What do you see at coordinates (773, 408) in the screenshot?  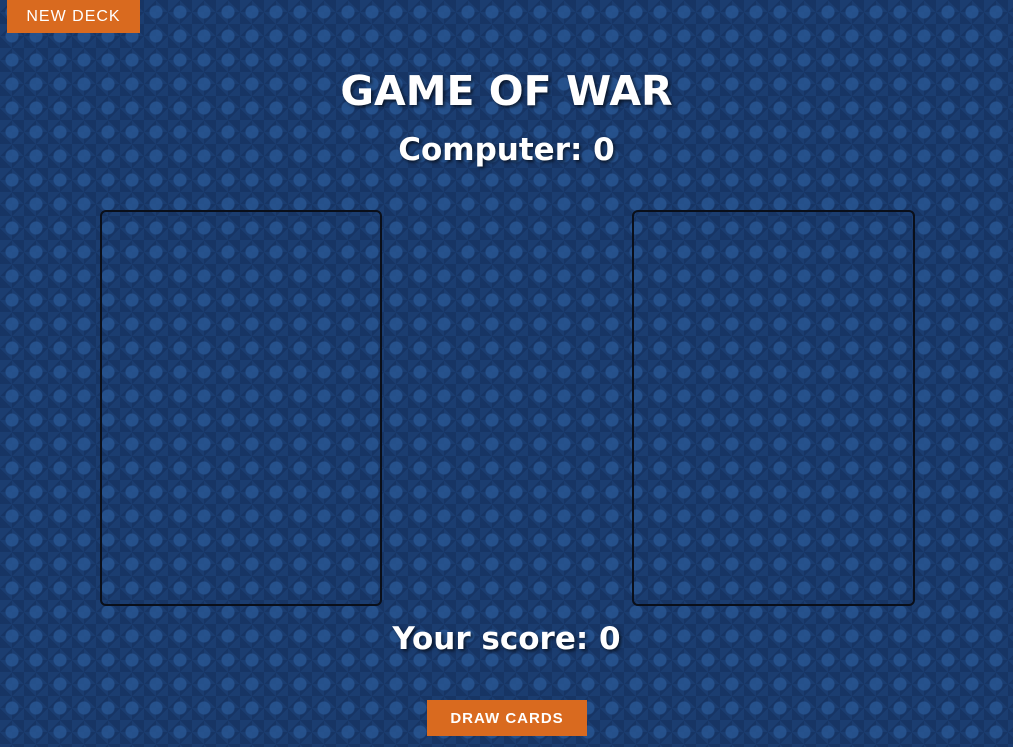 I see `player-card-slot` at bounding box center [773, 408].